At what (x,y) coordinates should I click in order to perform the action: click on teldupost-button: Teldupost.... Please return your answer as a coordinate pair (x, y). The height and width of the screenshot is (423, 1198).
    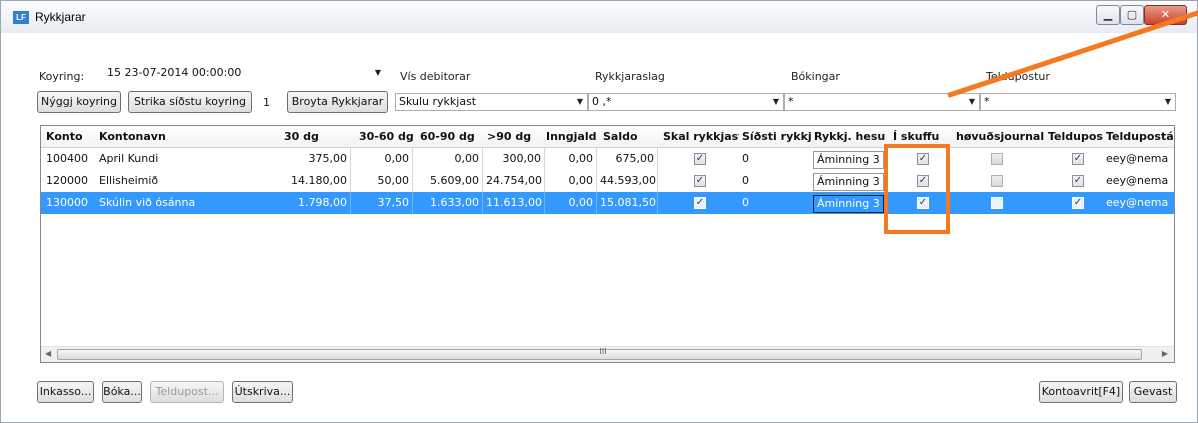
    Looking at the image, I should click on (187, 392).